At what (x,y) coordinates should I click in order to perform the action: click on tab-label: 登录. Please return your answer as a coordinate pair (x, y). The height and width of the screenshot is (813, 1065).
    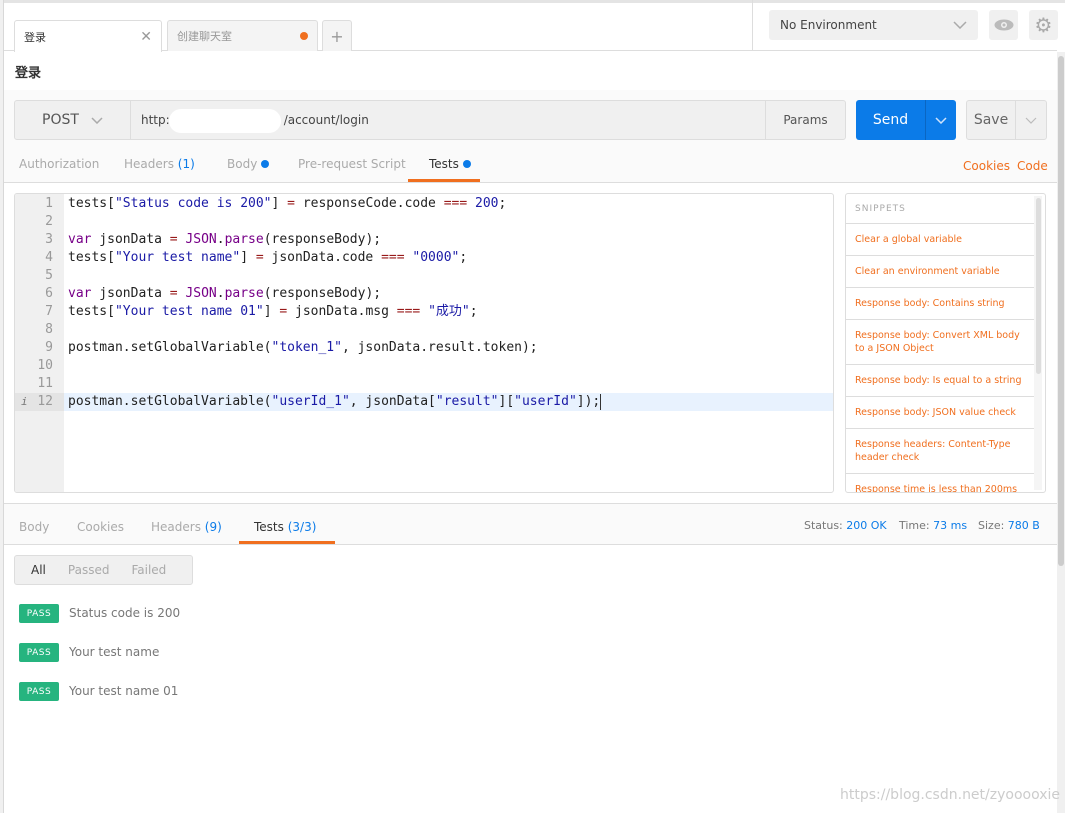
    Looking at the image, I should click on (35, 37).